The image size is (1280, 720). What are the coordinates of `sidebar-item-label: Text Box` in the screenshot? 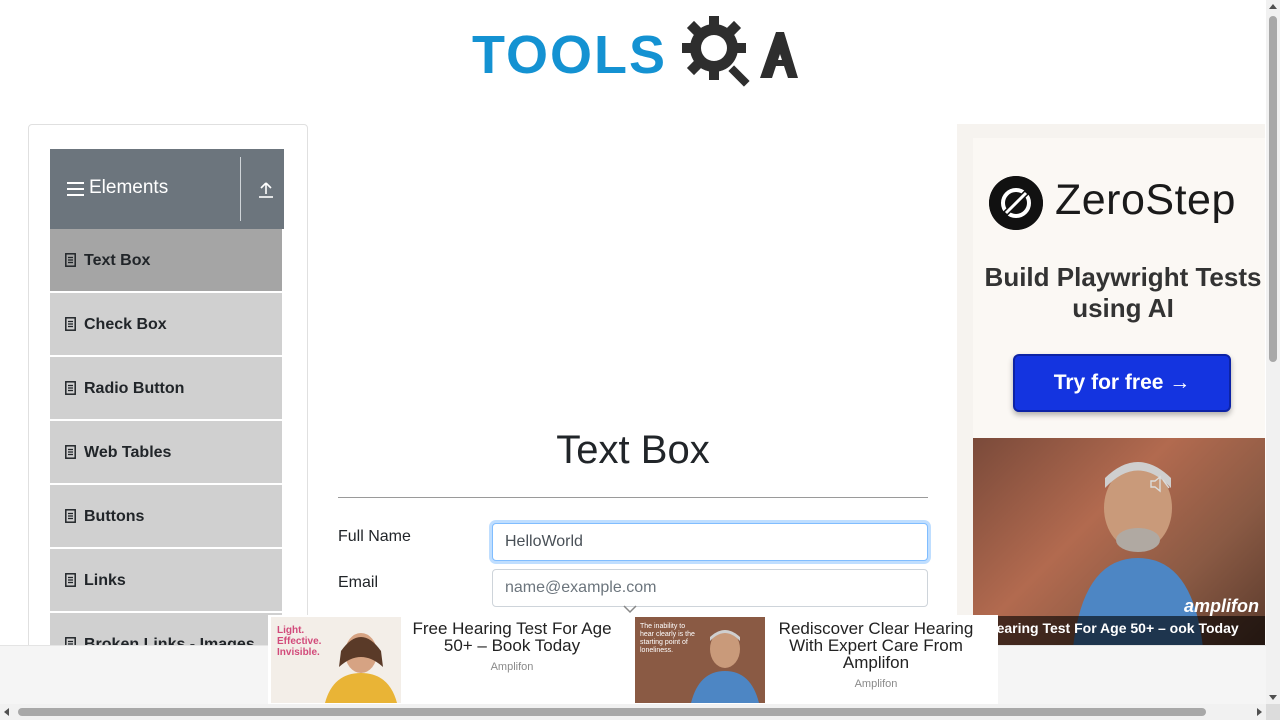 It's located at (117, 260).